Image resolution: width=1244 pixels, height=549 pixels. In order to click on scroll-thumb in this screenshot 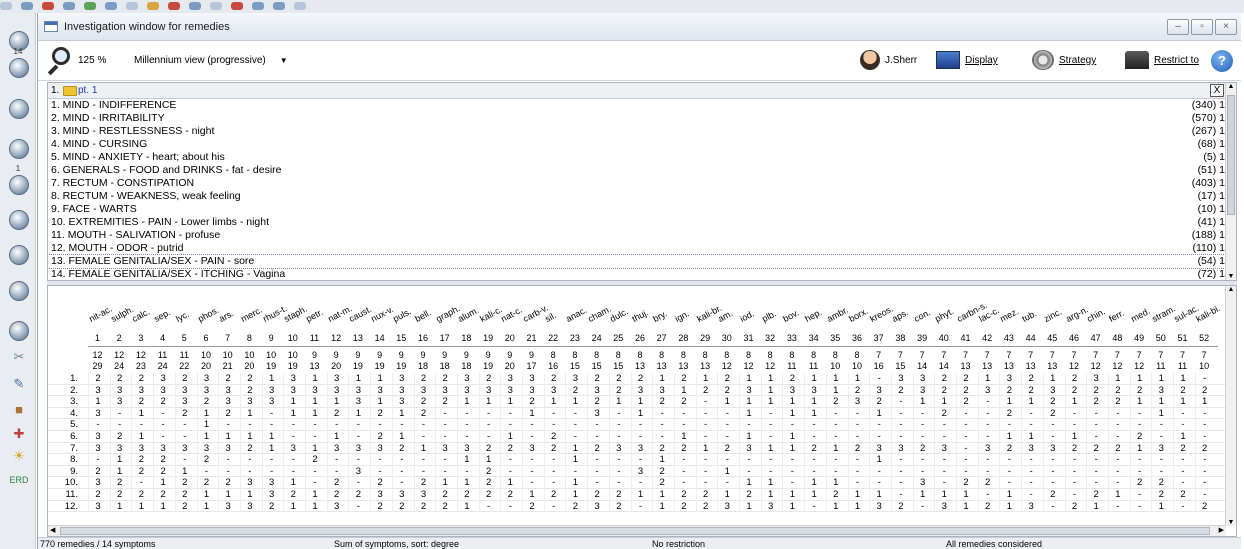, I will do `click(1231, 155)`.